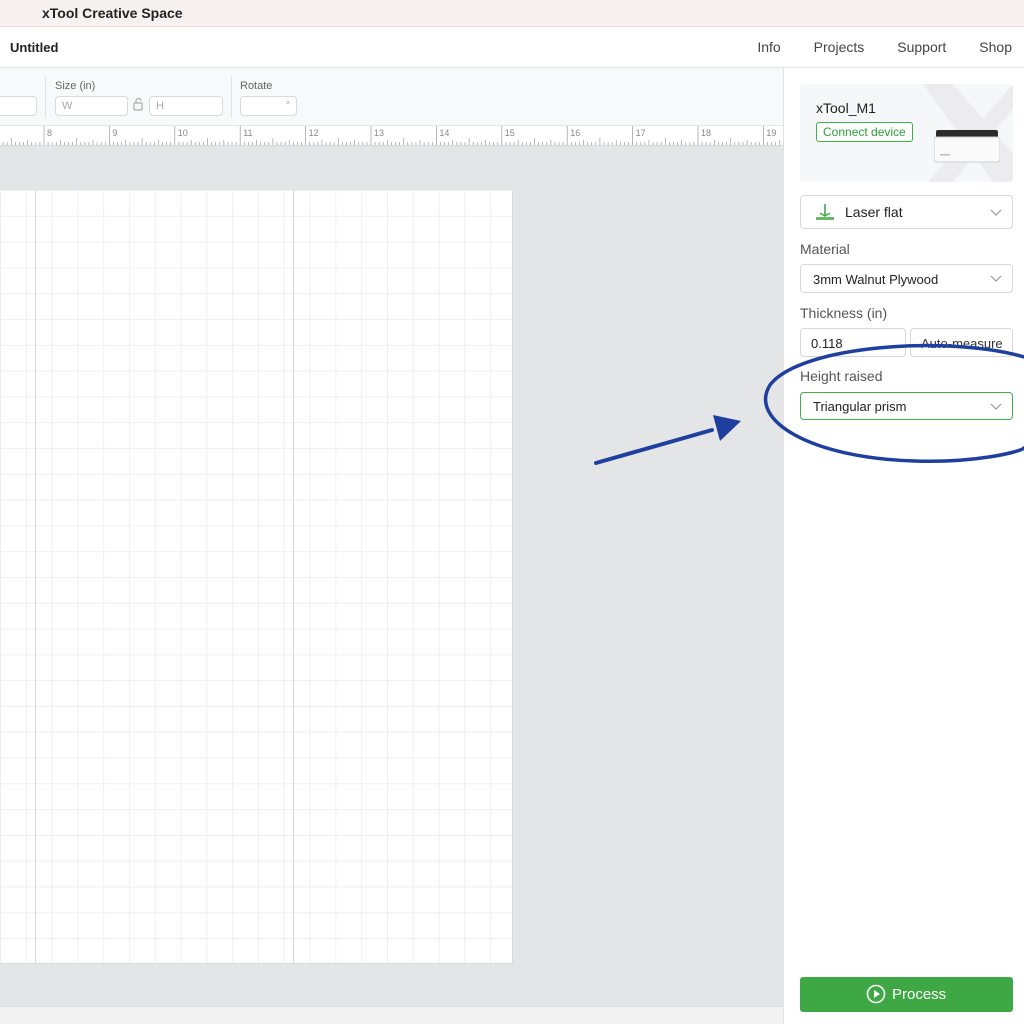  Describe the element at coordinates (906, 212) in the screenshot. I see `laser-mode-select: Laser flat` at that location.